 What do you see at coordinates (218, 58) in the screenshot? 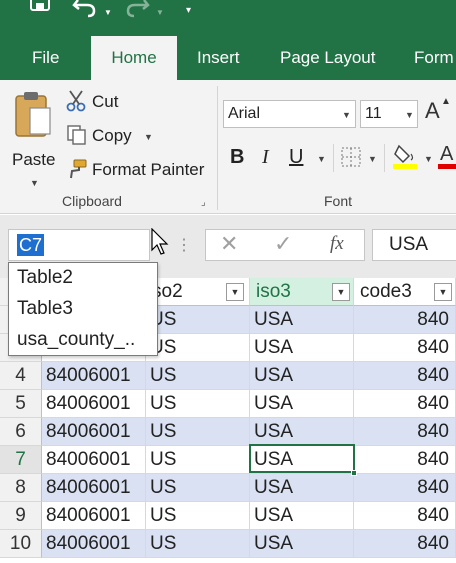
I see `tab-insert: Insert` at bounding box center [218, 58].